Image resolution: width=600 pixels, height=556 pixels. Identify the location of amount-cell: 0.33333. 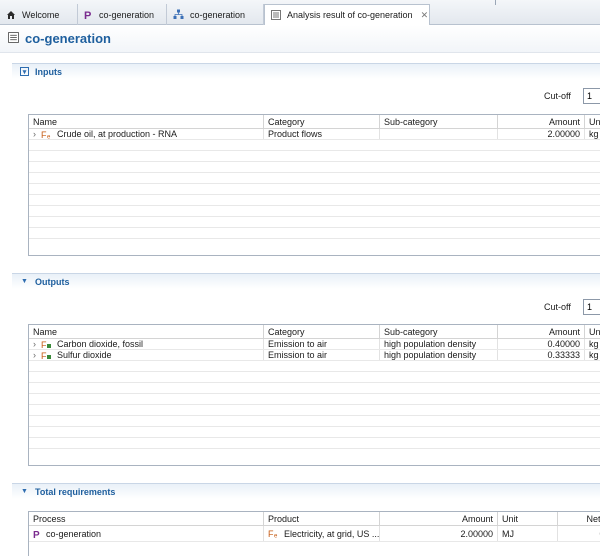
(540, 355).